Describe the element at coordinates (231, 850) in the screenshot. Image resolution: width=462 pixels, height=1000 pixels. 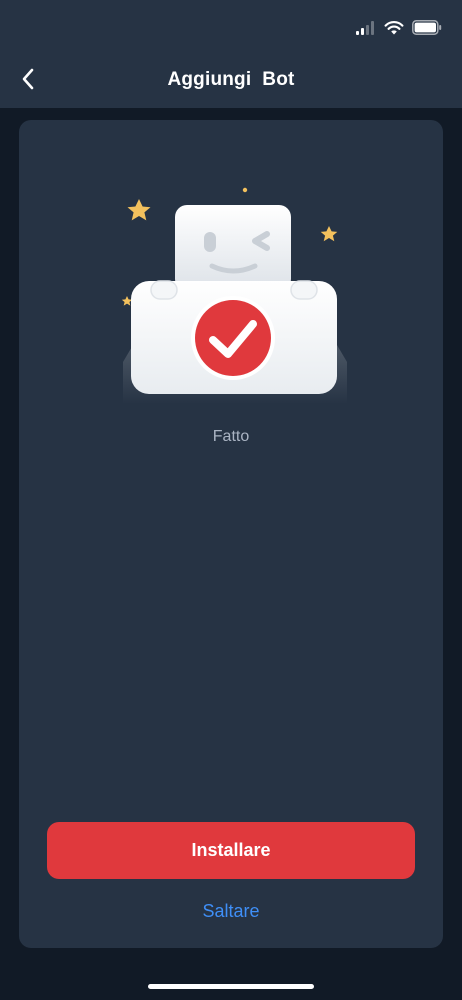
I see `install-button: Installare` at that location.